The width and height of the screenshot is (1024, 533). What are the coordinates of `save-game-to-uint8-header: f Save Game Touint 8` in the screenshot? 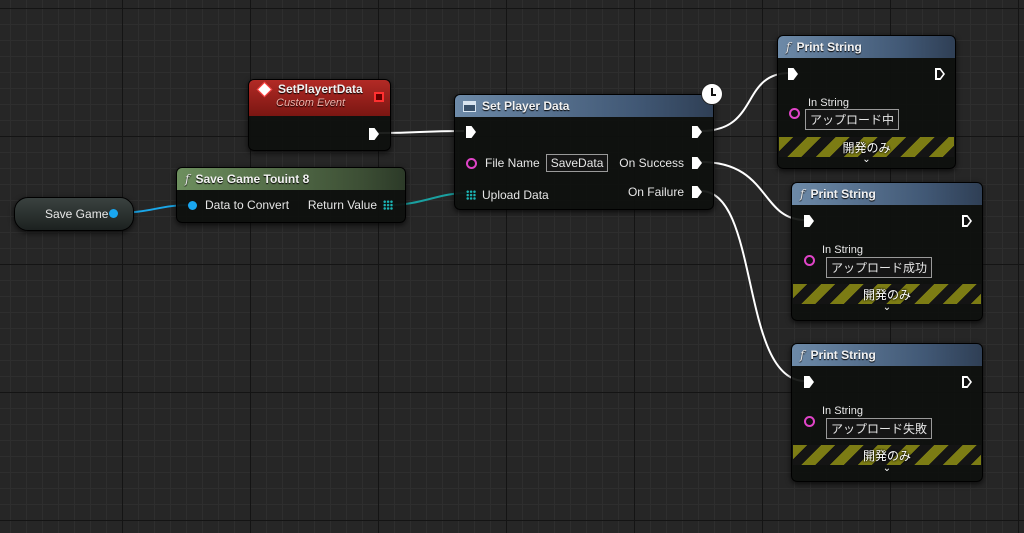 It's located at (291, 179).